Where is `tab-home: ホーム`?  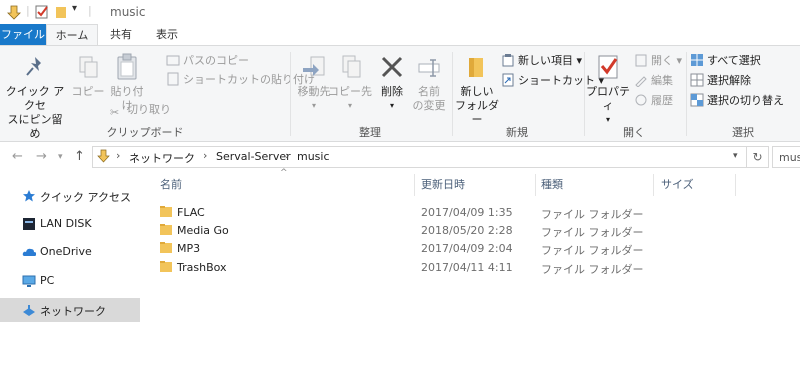 tab-home: ホーム is located at coordinates (72, 35).